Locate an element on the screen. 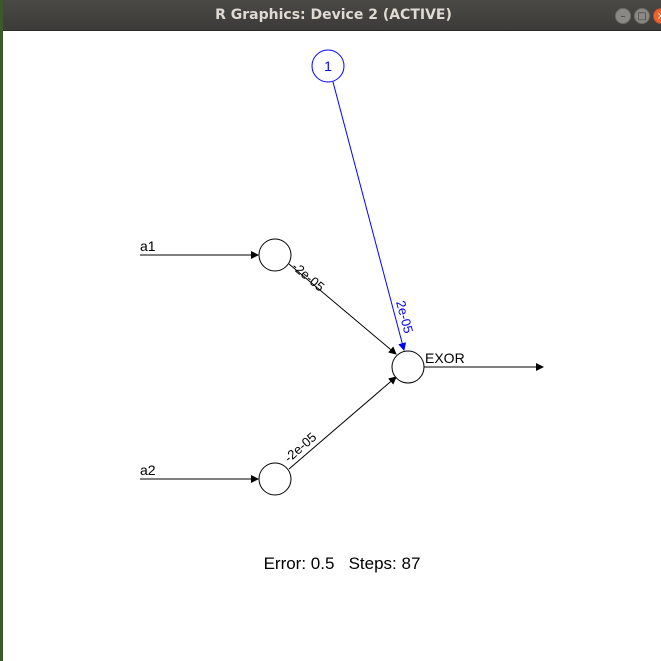 This screenshot has height=661, width=661. output-label: EXOR is located at coordinates (445, 358).